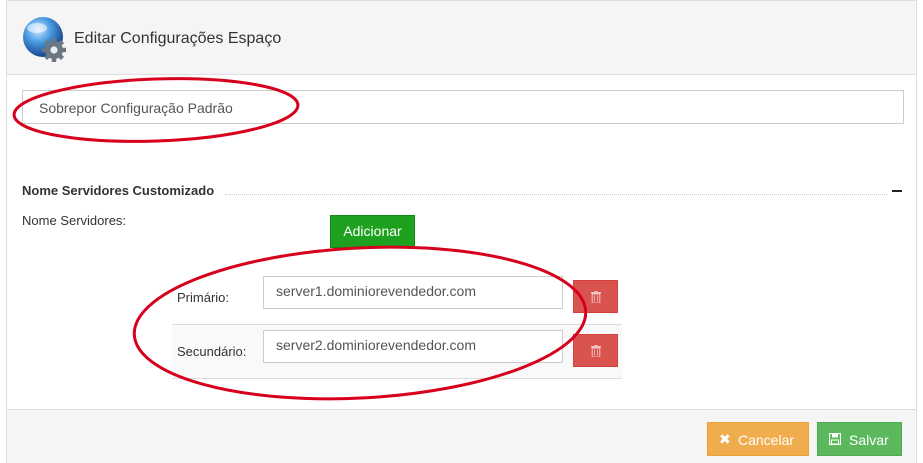 Image resolution: width=923 pixels, height=463 pixels. Describe the element at coordinates (413, 292) in the screenshot. I see `primary-nameserver-input: server1.dominiorevendedor.com` at that location.